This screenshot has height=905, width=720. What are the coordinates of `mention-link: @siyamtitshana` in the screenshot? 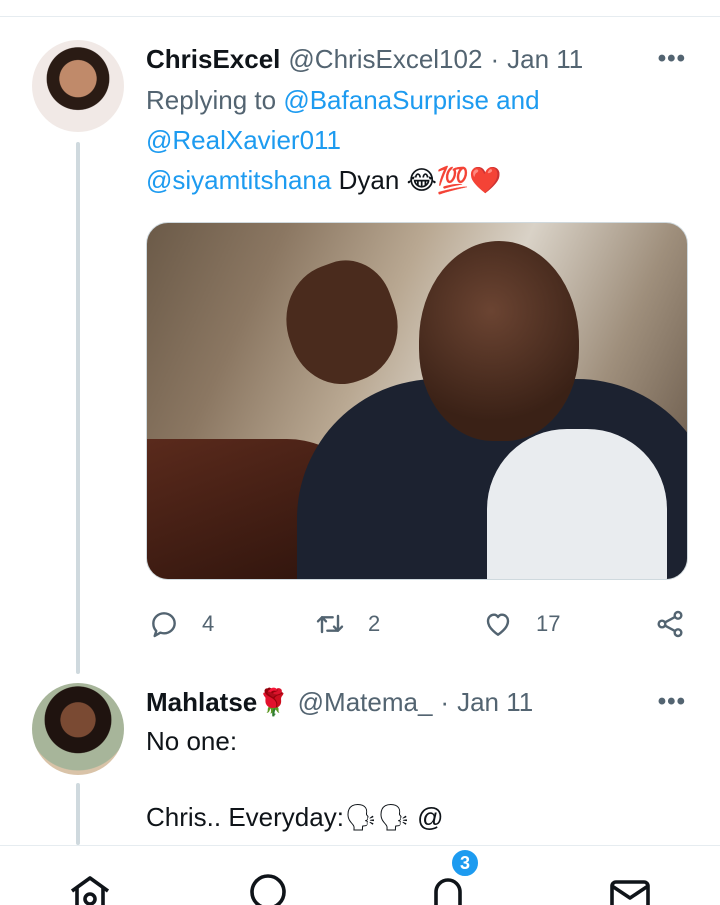 It's located at (238, 180).